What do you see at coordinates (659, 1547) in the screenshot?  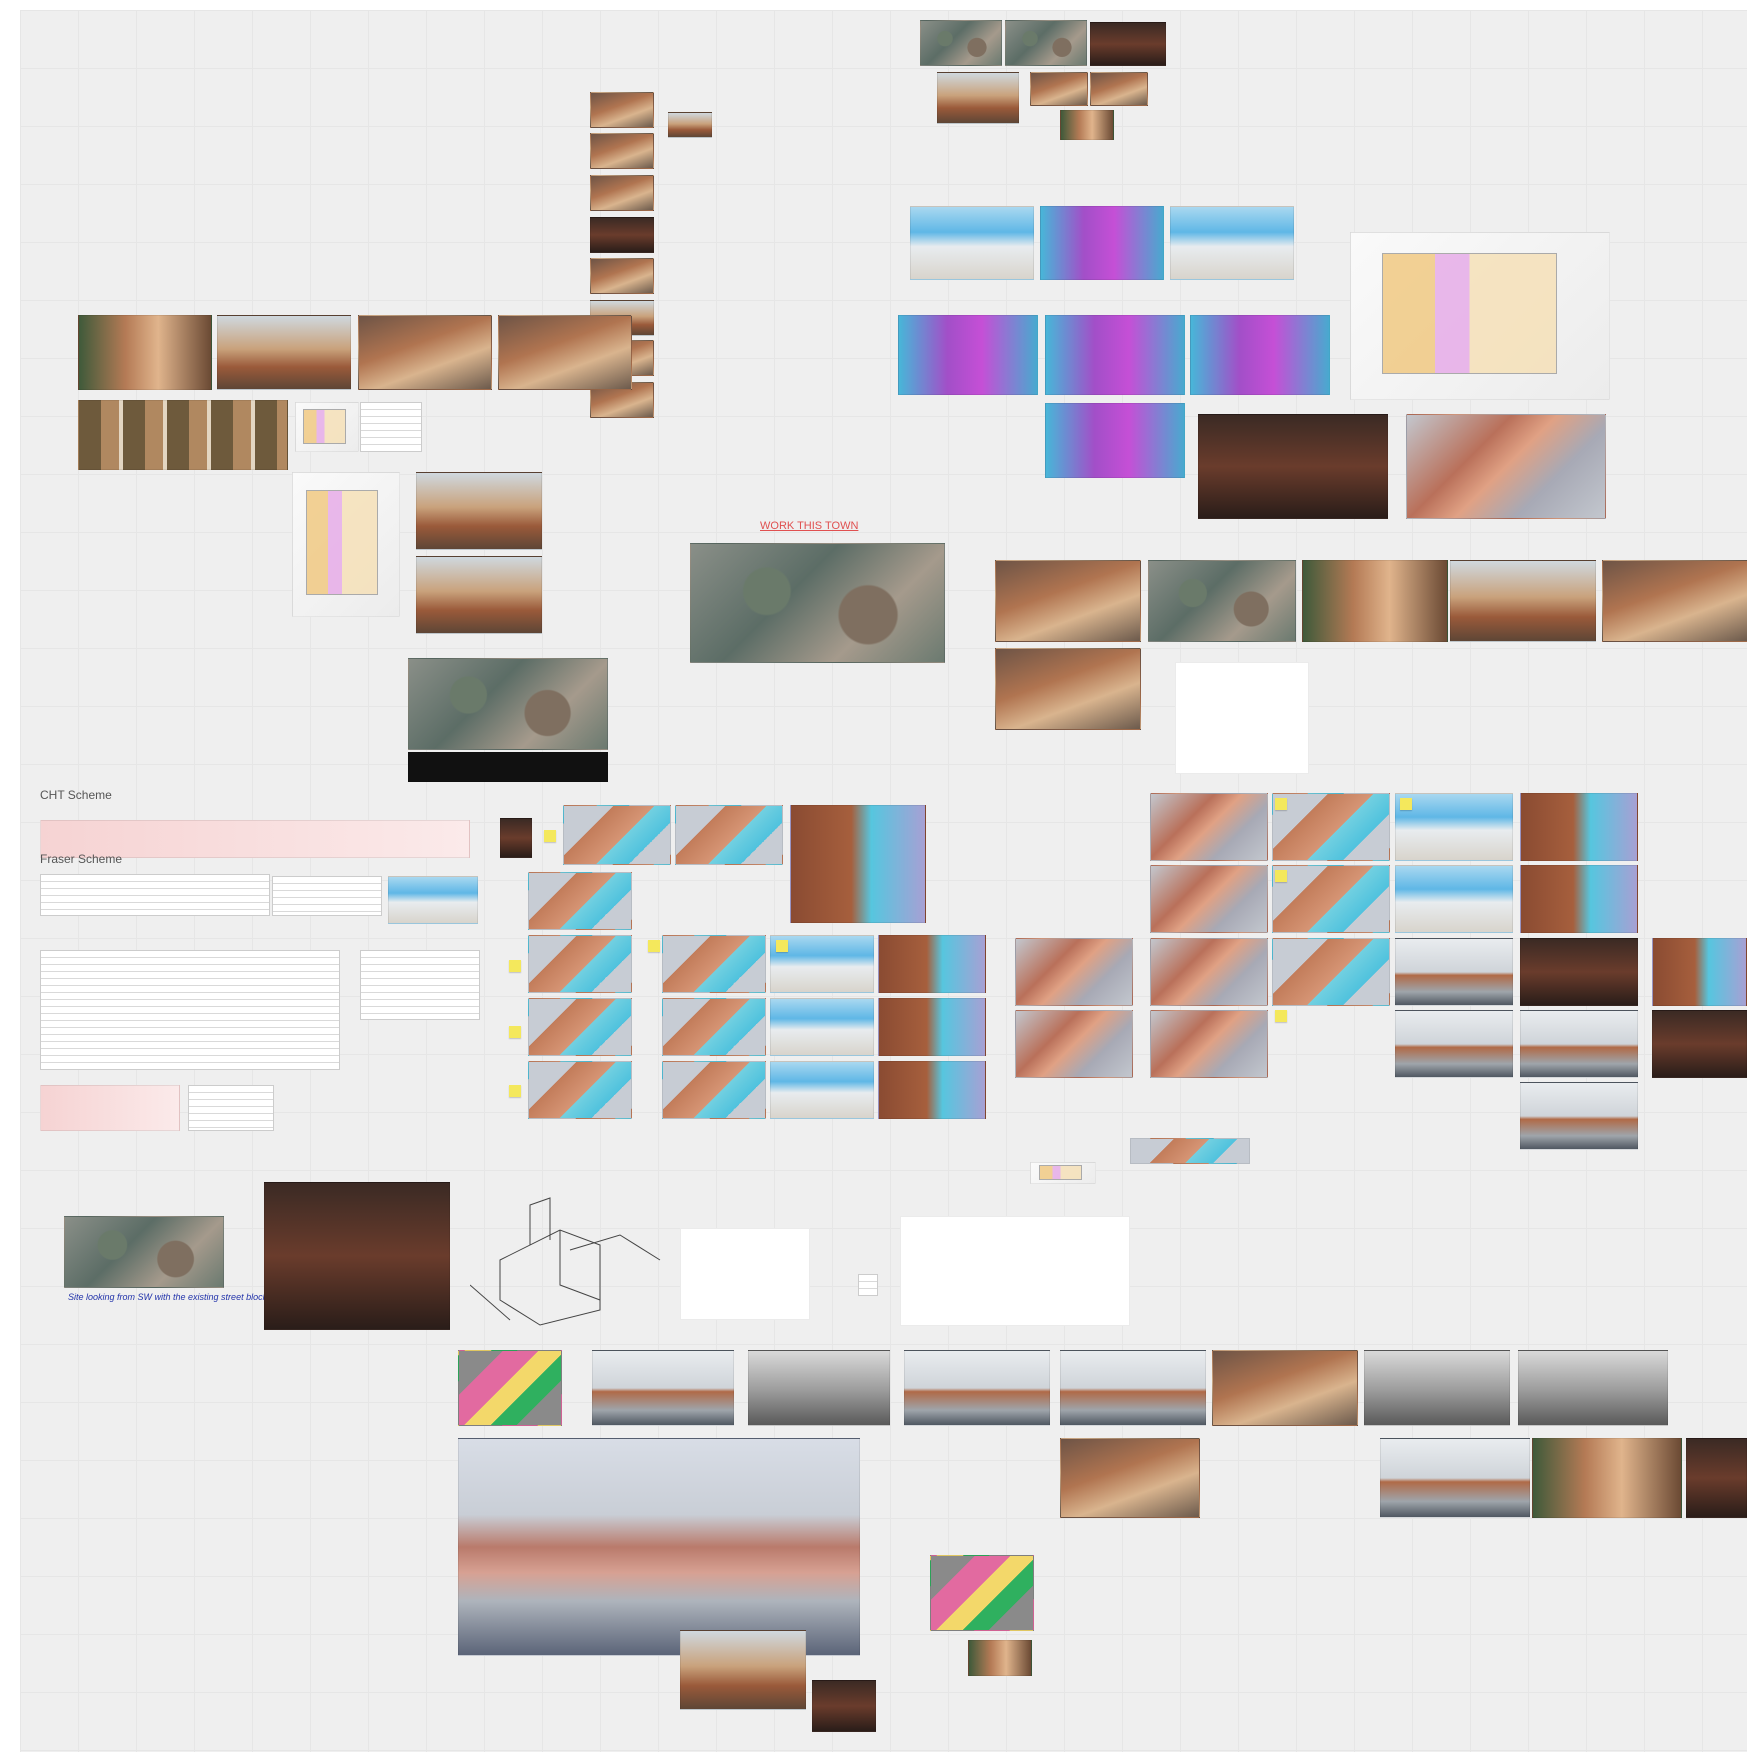 I see `hero-render-card` at bounding box center [659, 1547].